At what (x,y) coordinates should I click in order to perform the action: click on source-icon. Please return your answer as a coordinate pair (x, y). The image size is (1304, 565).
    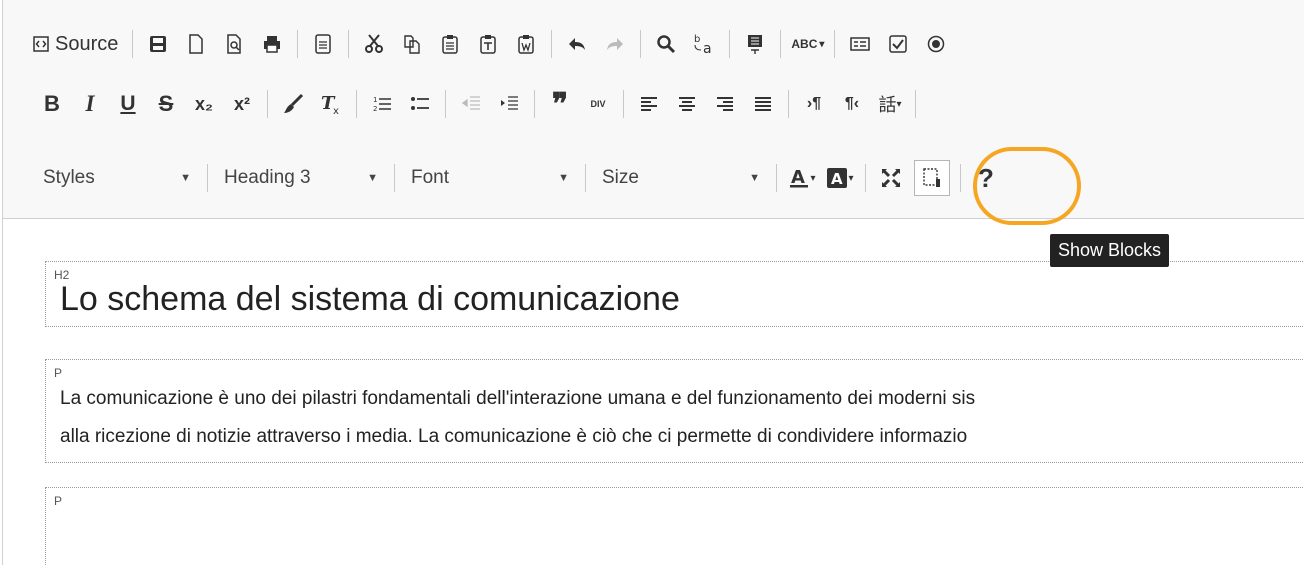
    Looking at the image, I should click on (41, 44).